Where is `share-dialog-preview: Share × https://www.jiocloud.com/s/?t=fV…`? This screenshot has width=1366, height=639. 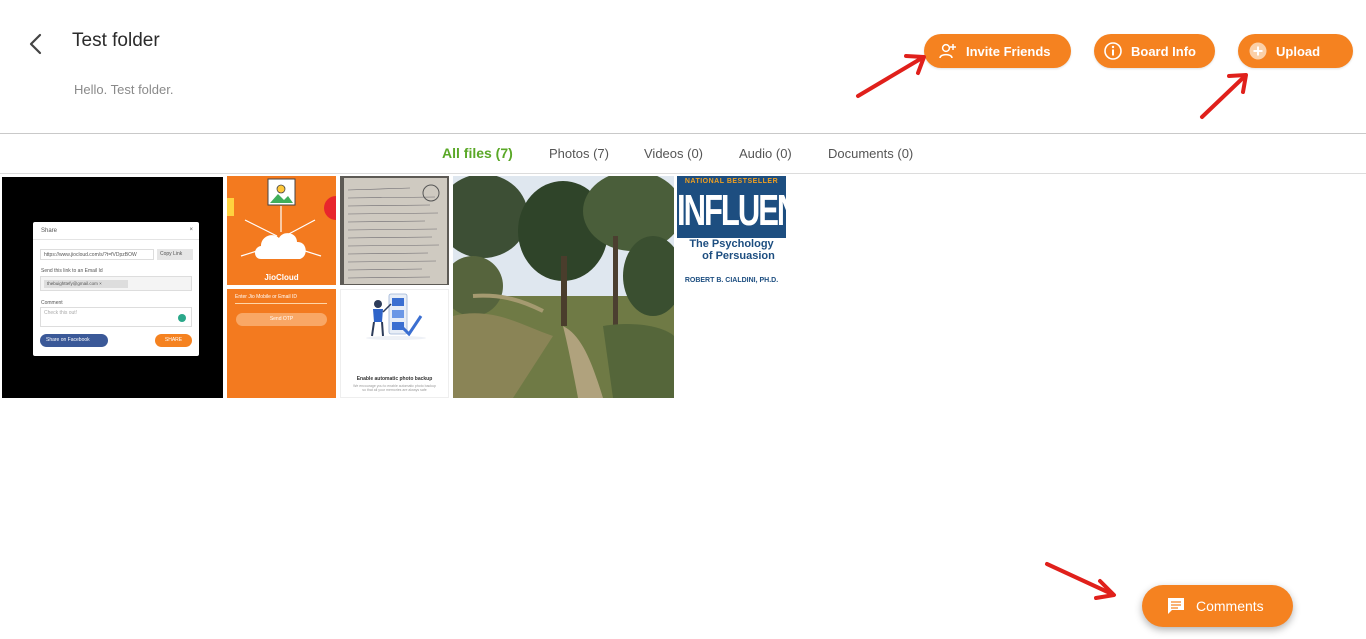 share-dialog-preview: Share × https://www.jiocloud.com/s/?t=fV… is located at coordinates (116, 289).